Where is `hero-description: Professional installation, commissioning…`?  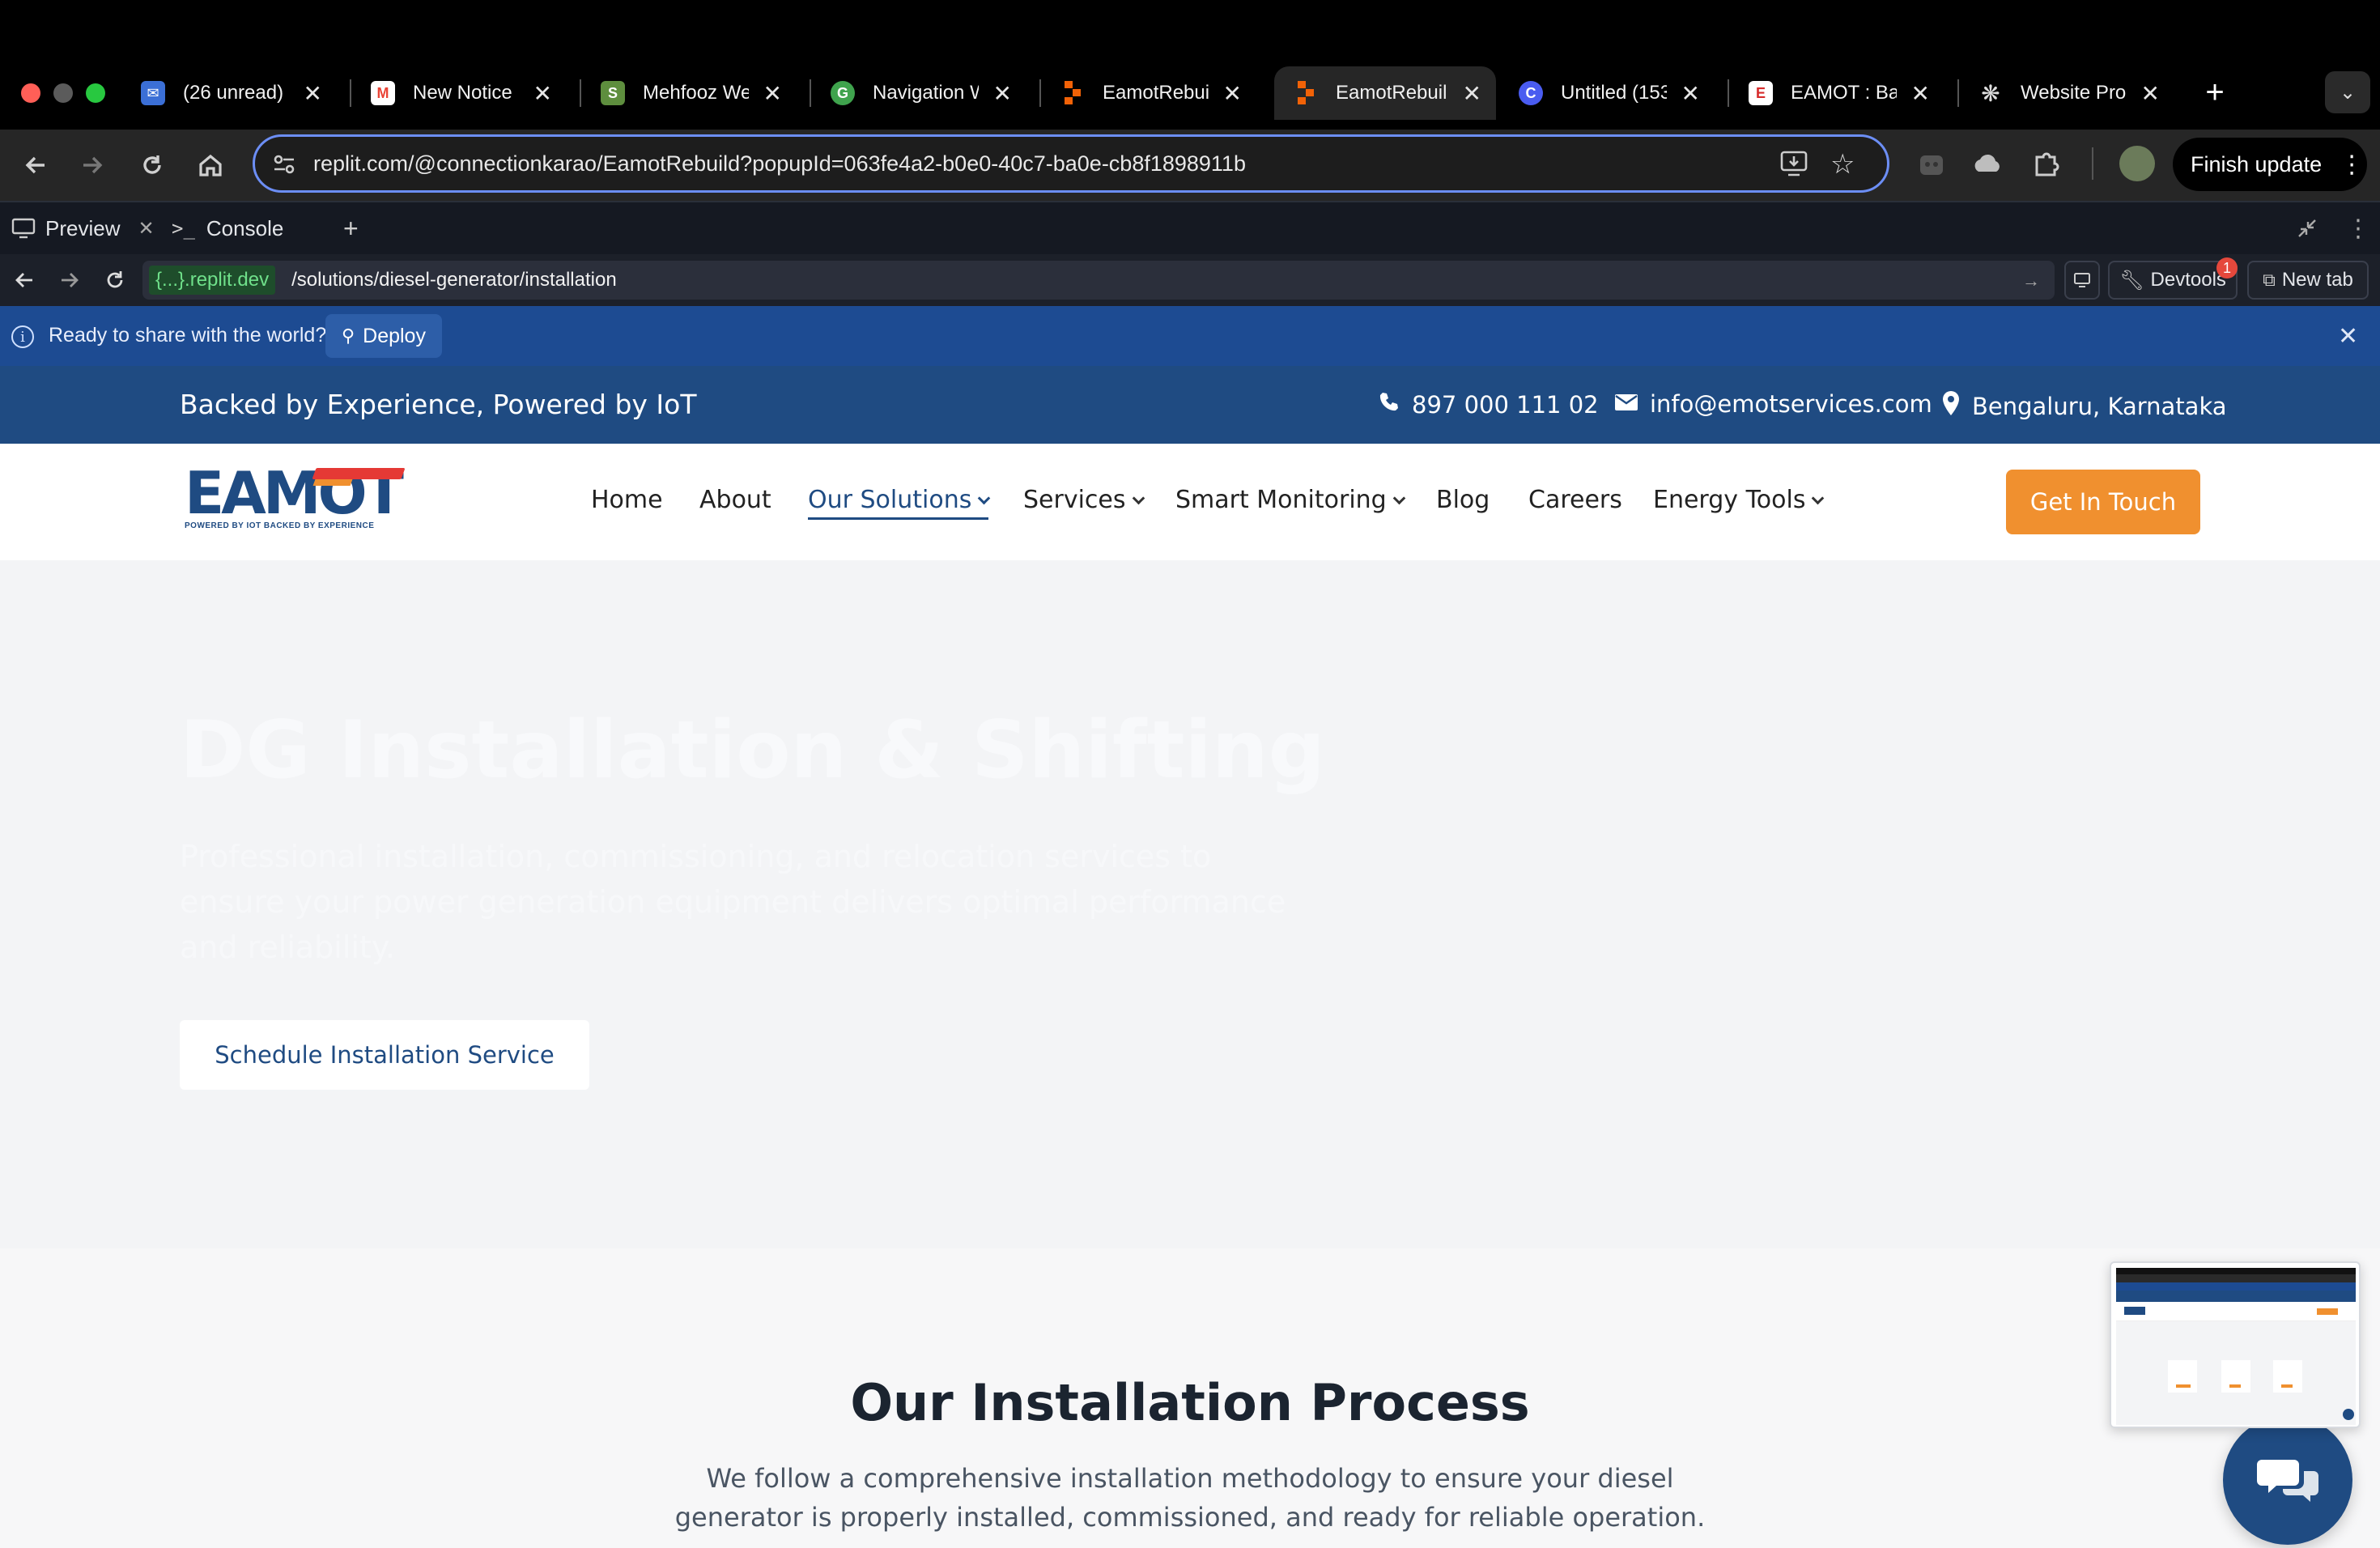
hero-description: Professional installation, commissioning… is located at coordinates (733, 902).